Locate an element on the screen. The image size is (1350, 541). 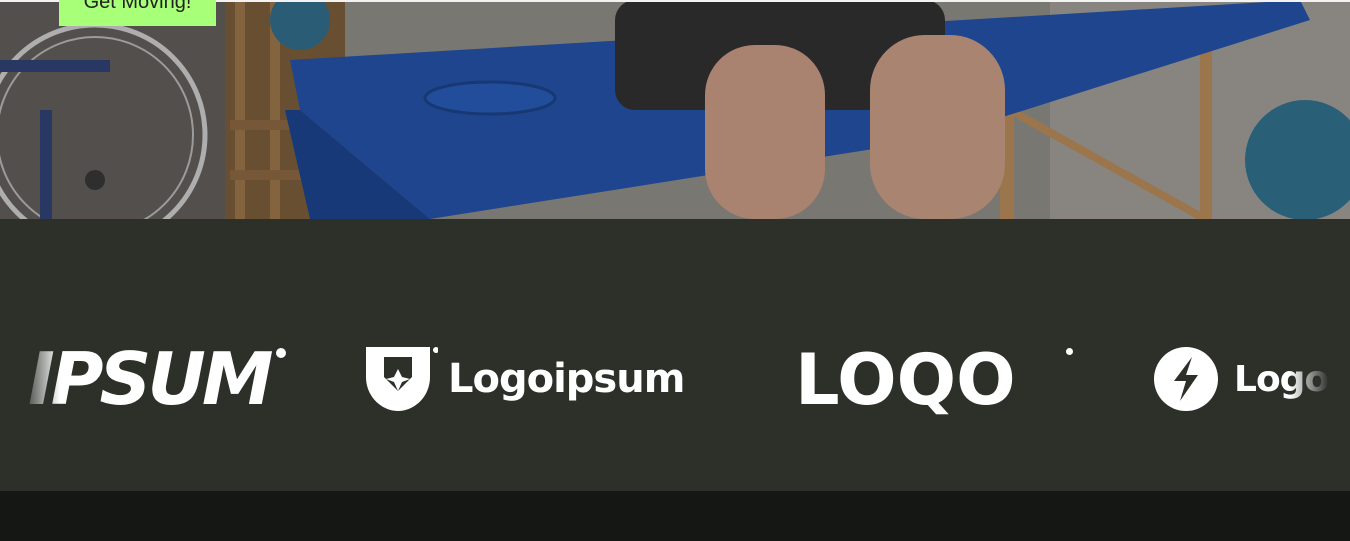
logo-ipsum-text: IPSUM is located at coordinates (151, 379).